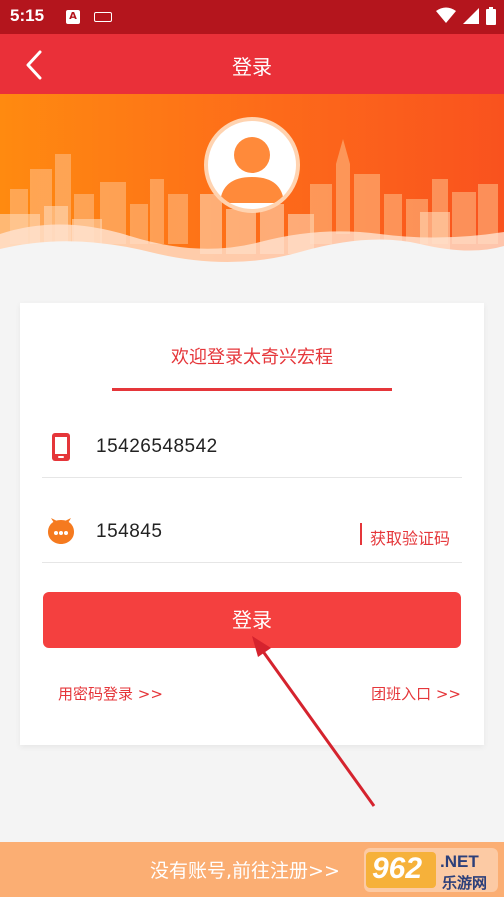 The image size is (504, 897). What do you see at coordinates (245, 869) in the screenshot?
I see `register-link: 没有账号,前往注册>>` at bounding box center [245, 869].